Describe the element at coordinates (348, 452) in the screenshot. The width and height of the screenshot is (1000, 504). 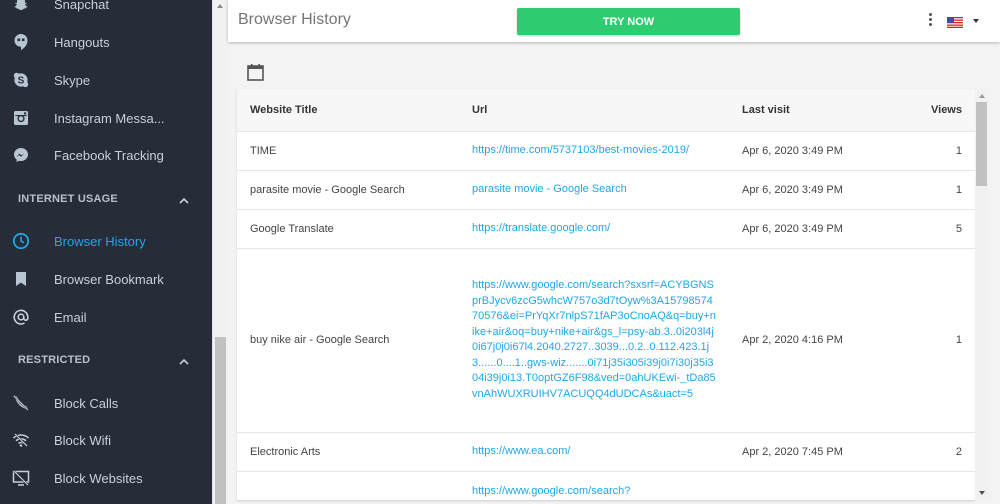
I see `website-title: Electronic Arts` at that location.